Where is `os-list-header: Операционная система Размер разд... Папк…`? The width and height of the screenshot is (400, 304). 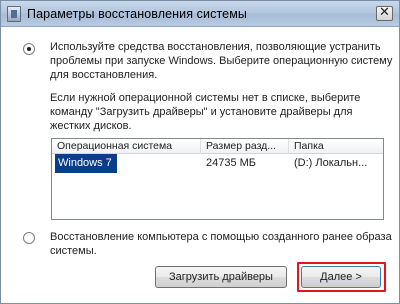
os-list-header: Операционная система Размер разд... Папк… is located at coordinates (217, 146).